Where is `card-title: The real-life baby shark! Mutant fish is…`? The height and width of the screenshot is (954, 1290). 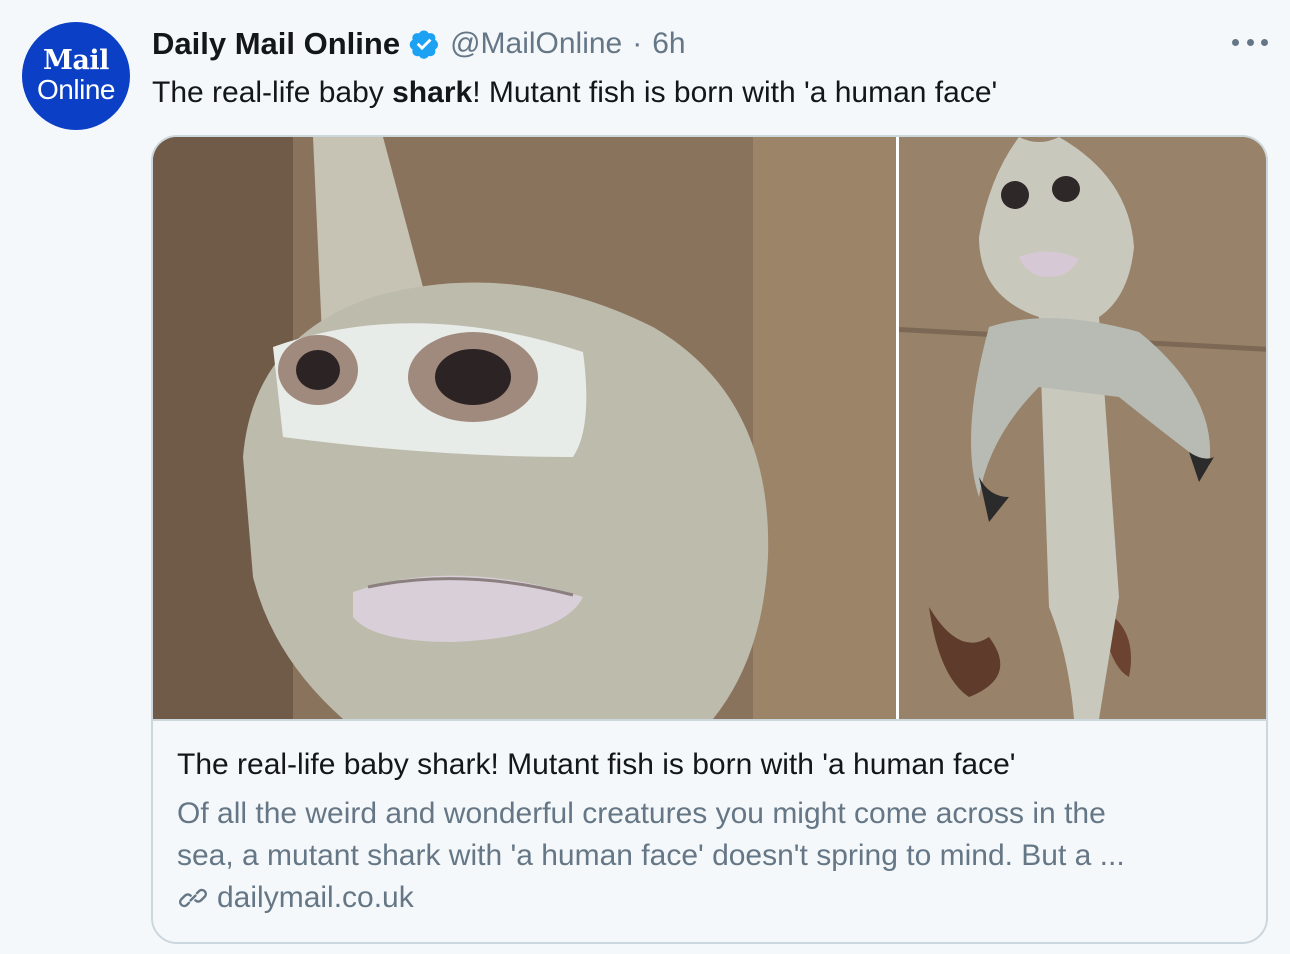 card-title: The real-life baby shark! Mutant fish is… is located at coordinates (596, 765).